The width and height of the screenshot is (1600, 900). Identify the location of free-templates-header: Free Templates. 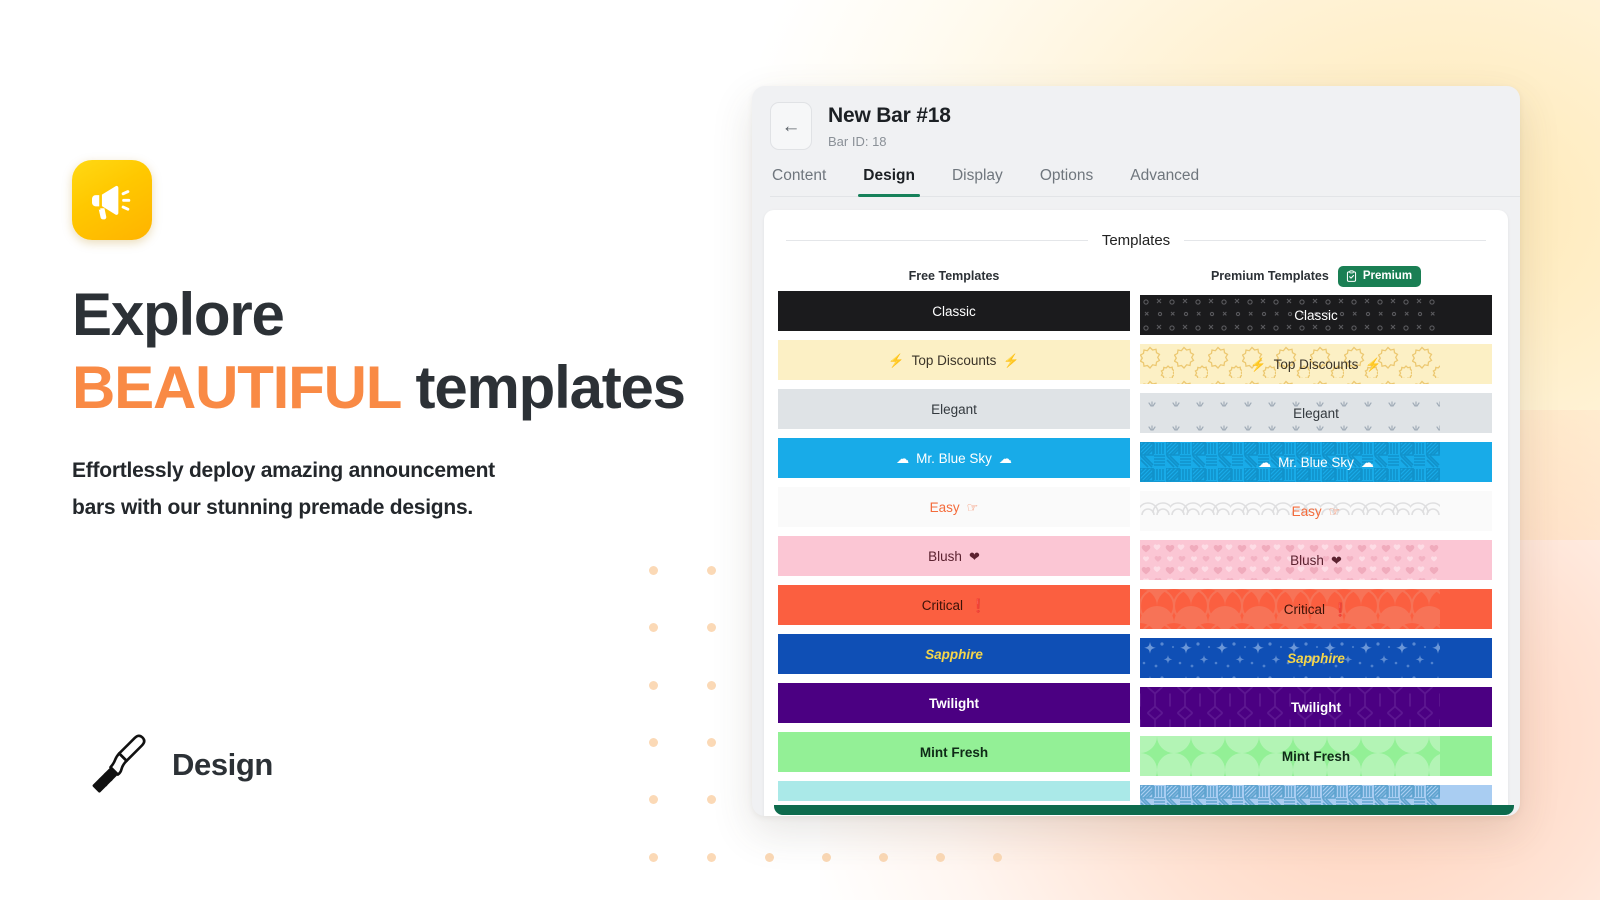
(954, 276).